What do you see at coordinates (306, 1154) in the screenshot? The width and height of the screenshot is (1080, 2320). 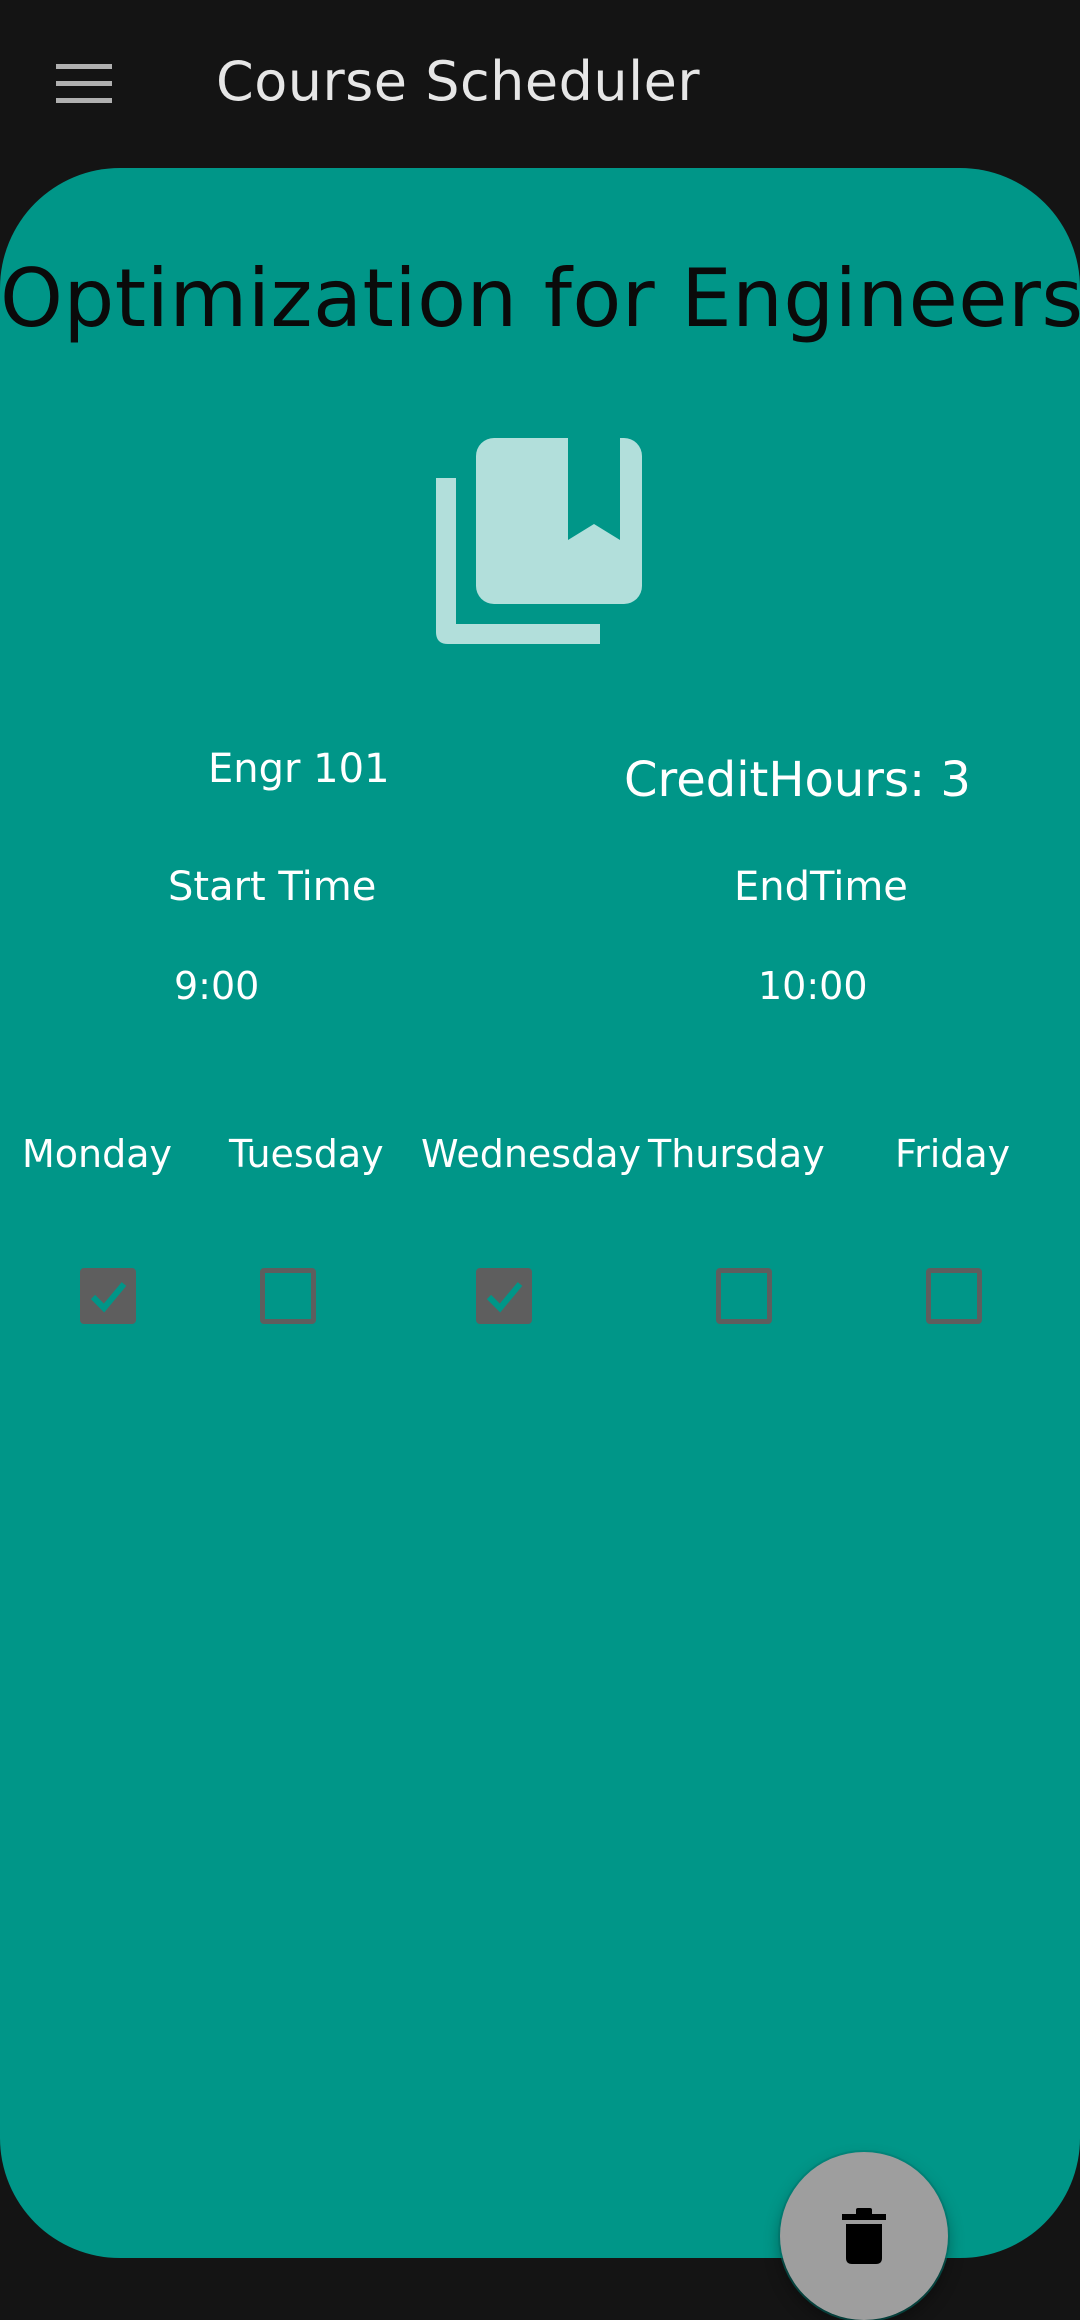 I see `day-label-tuesday: Tuesday` at bounding box center [306, 1154].